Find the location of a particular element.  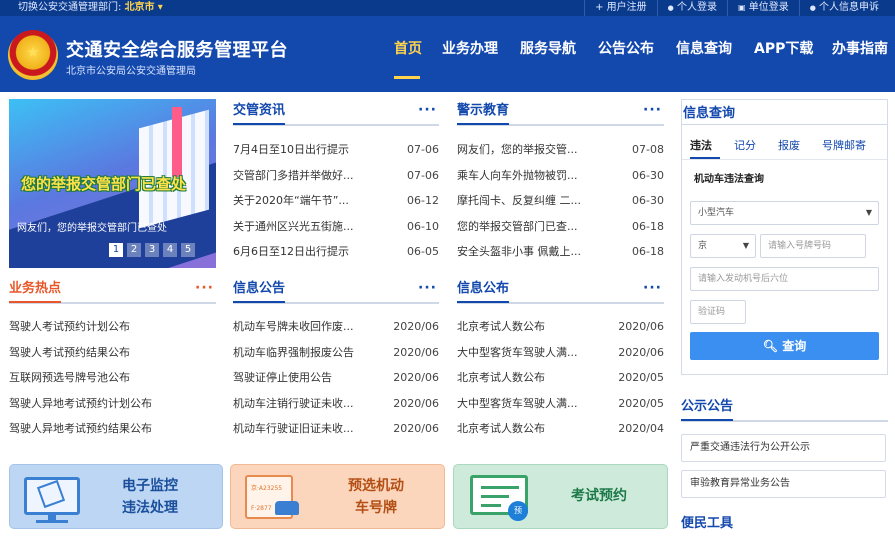

carousel-dot: 4 is located at coordinates (170, 250).